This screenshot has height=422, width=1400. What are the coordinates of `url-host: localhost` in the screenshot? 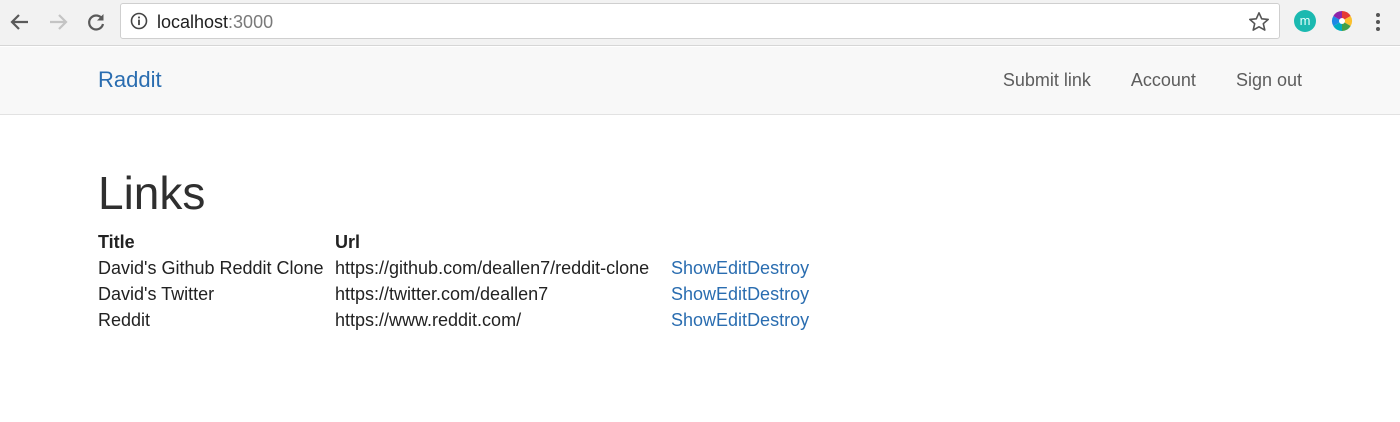 It's located at (193, 22).